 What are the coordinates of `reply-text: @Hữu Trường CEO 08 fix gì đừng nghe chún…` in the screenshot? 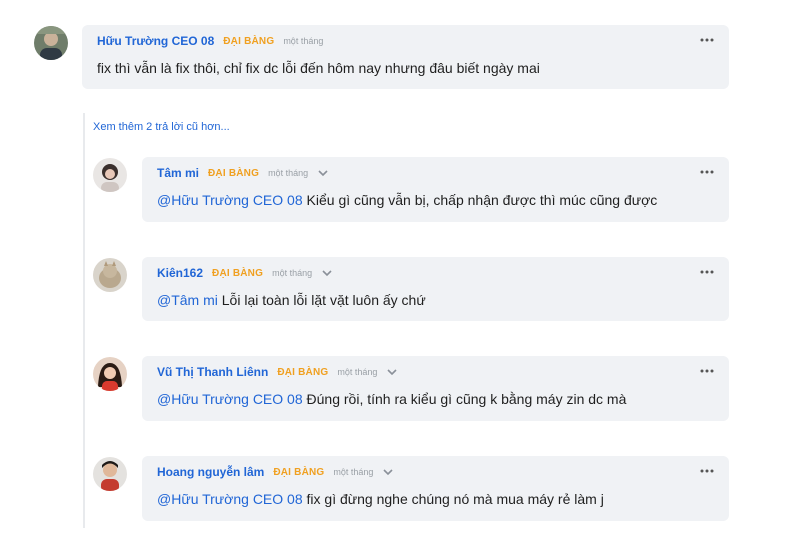 It's located at (380, 499).